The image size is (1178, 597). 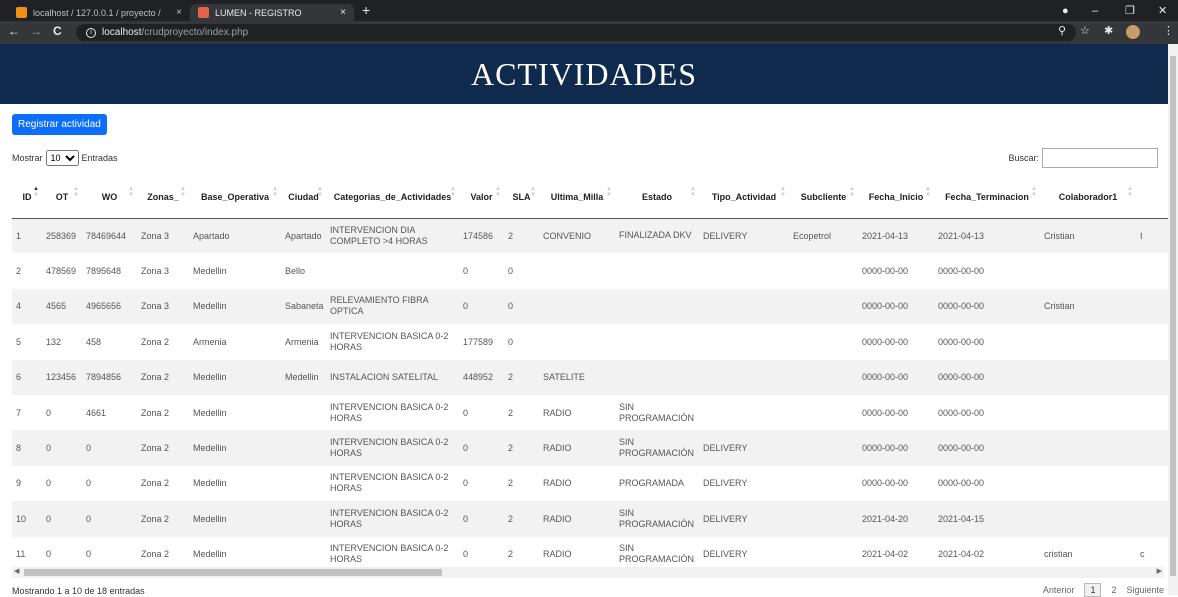 I want to click on column-header: Valor ▲ ▼, so click(x=481, y=197).